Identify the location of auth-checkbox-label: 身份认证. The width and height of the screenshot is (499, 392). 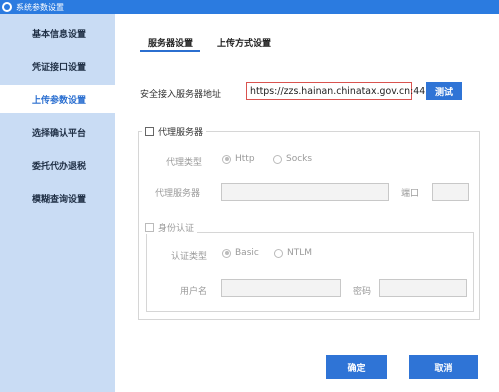
(176, 229).